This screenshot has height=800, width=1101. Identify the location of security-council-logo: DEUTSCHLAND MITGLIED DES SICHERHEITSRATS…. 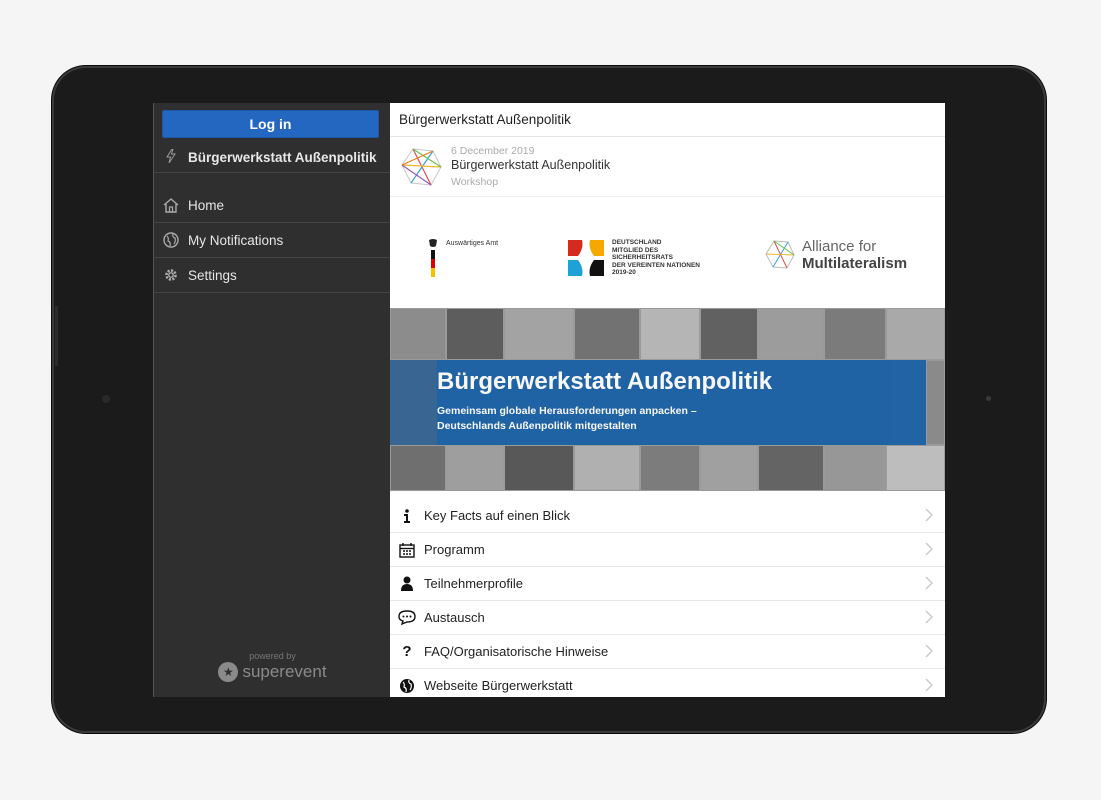
(633, 258).